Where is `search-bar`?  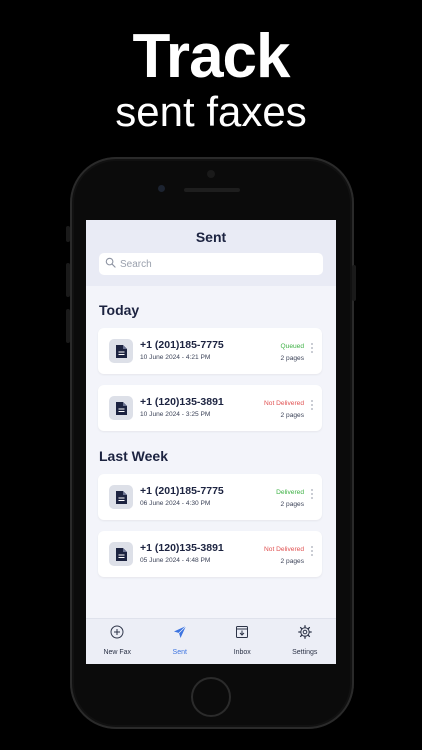
search-bar is located at coordinates (211, 264).